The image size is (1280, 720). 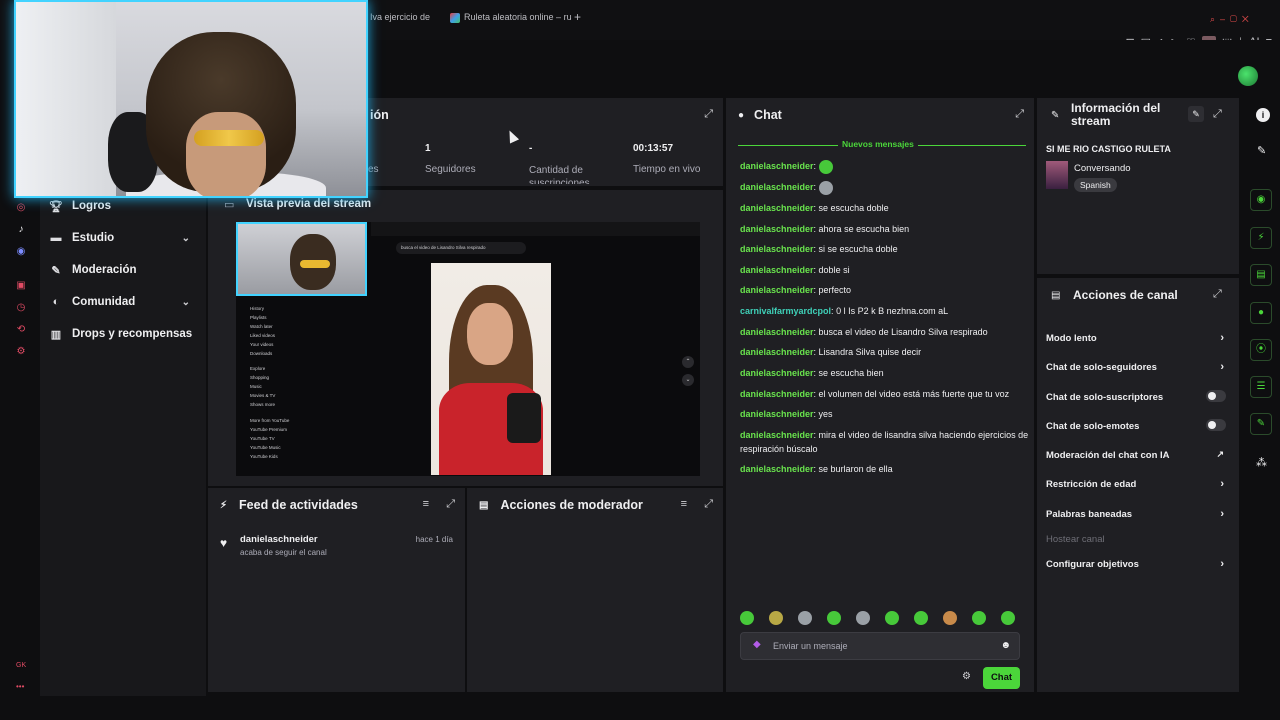 What do you see at coordinates (1216, 425) in the screenshot?
I see `emotes-only-toggle` at bounding box center [1216, 425].